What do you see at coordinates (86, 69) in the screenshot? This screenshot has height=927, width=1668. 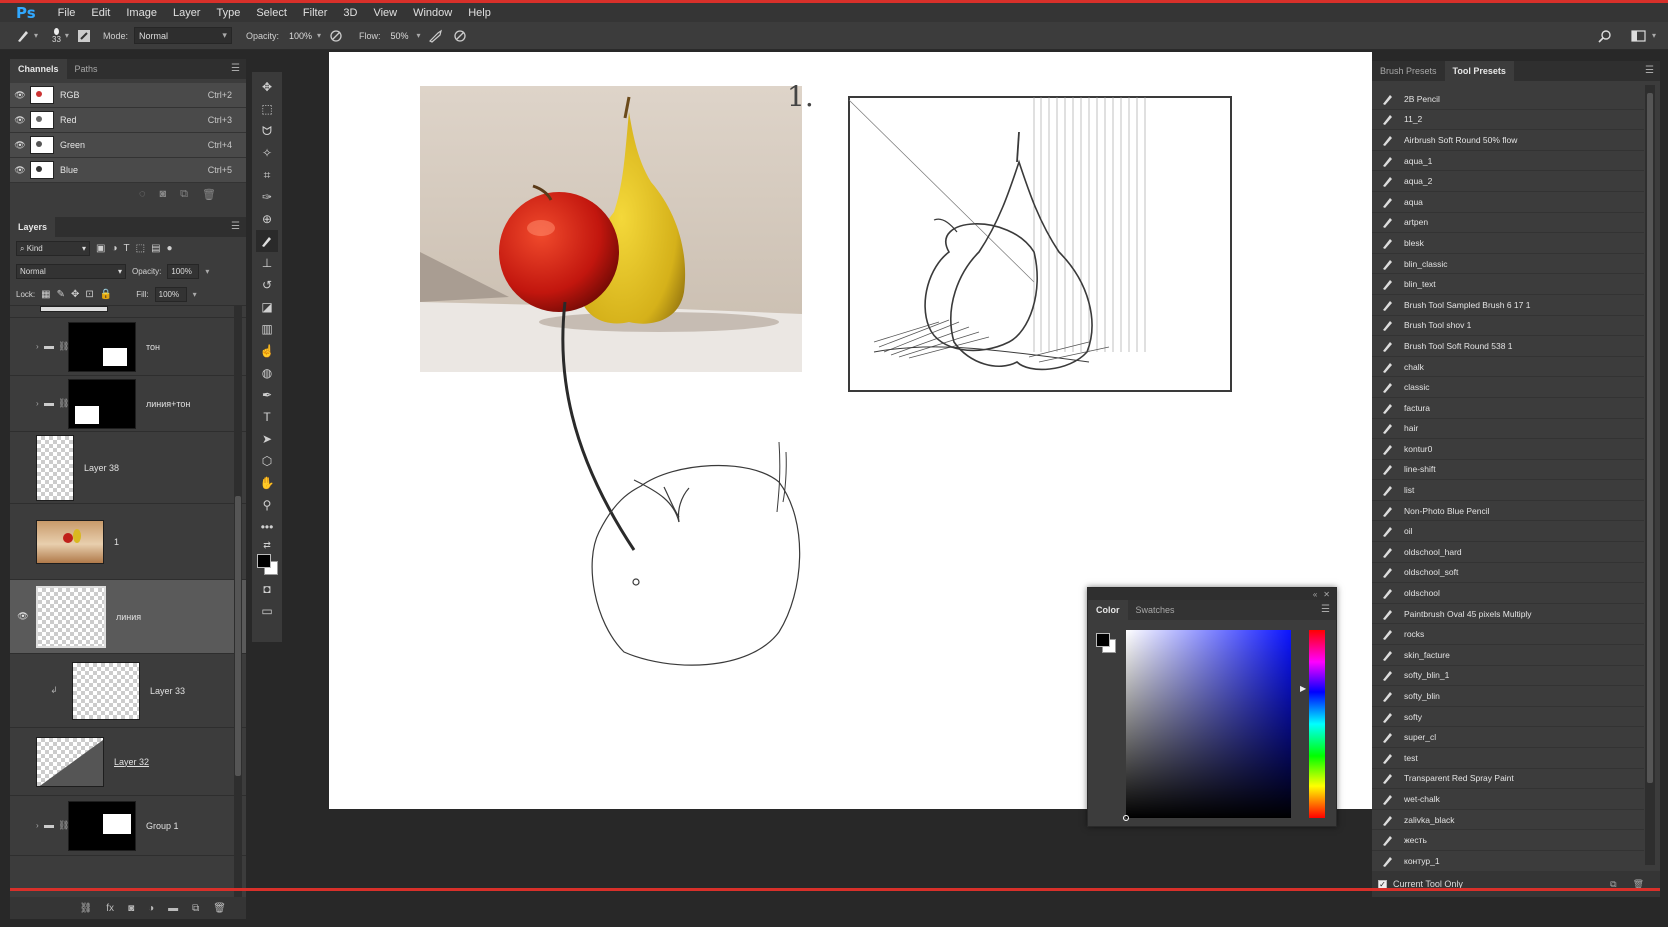 I see `tab-paths: Paths` at bounding box center [86, 69].